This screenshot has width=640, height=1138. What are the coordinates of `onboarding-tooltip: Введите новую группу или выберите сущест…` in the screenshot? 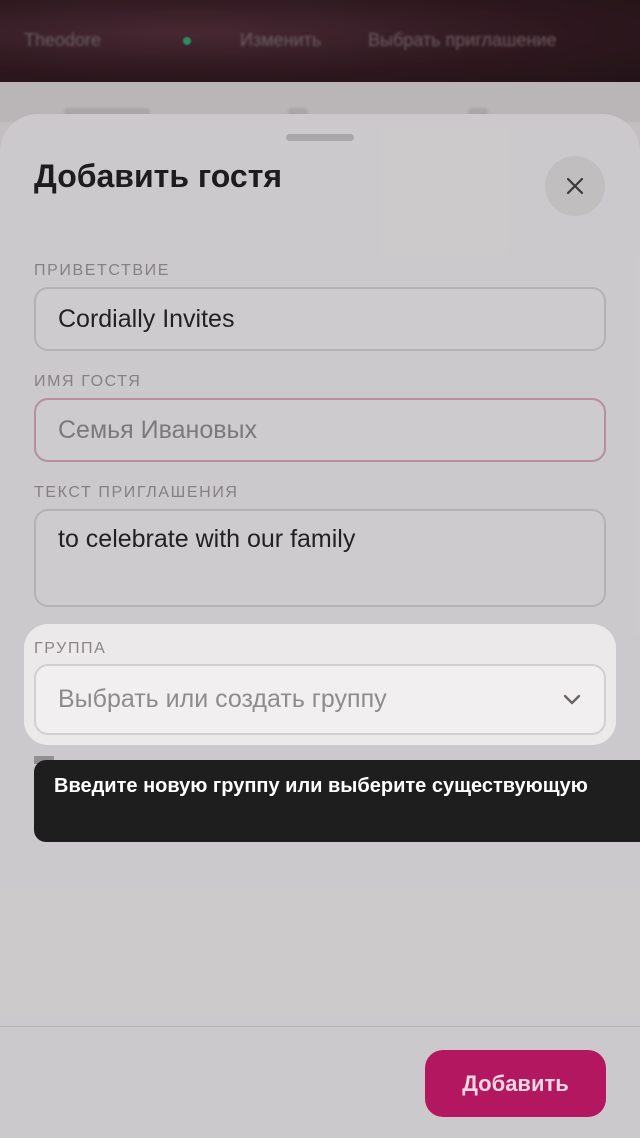 It's located at (337, 801).